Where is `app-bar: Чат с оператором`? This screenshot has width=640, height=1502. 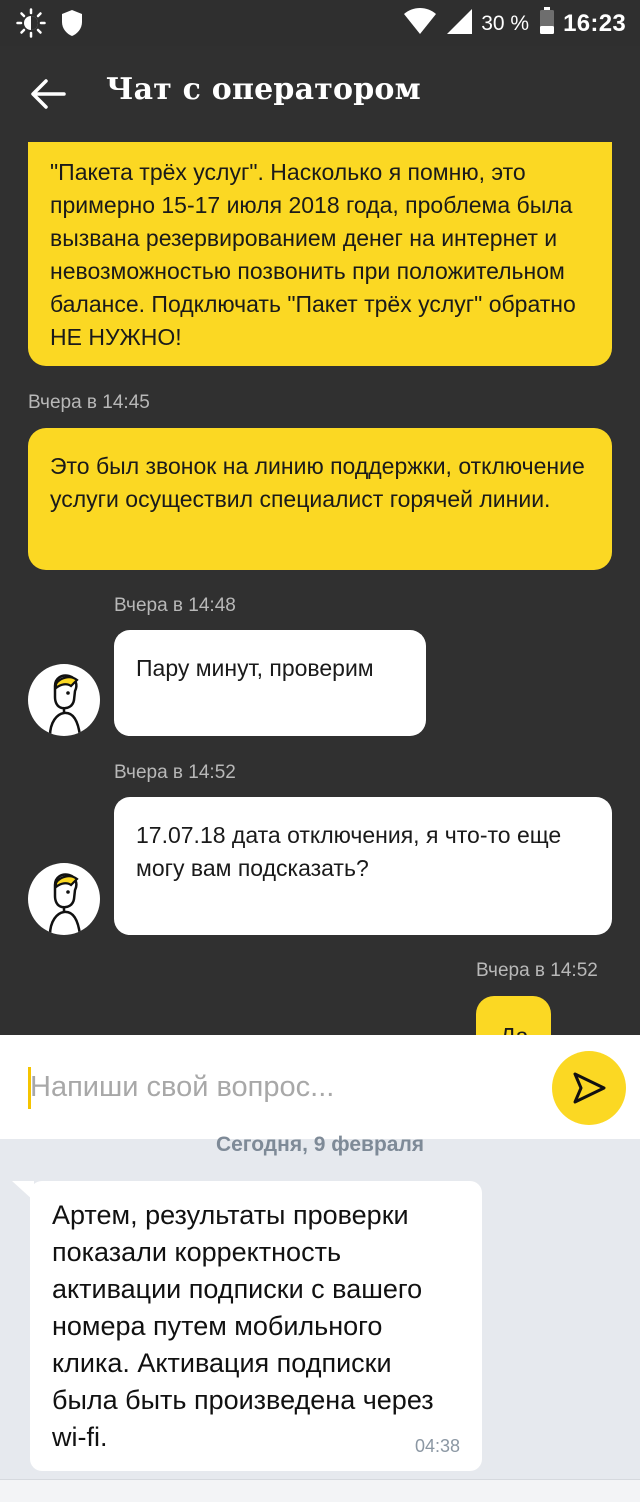
app-bar: Чат с оператором is located at coordinates (320, 94).